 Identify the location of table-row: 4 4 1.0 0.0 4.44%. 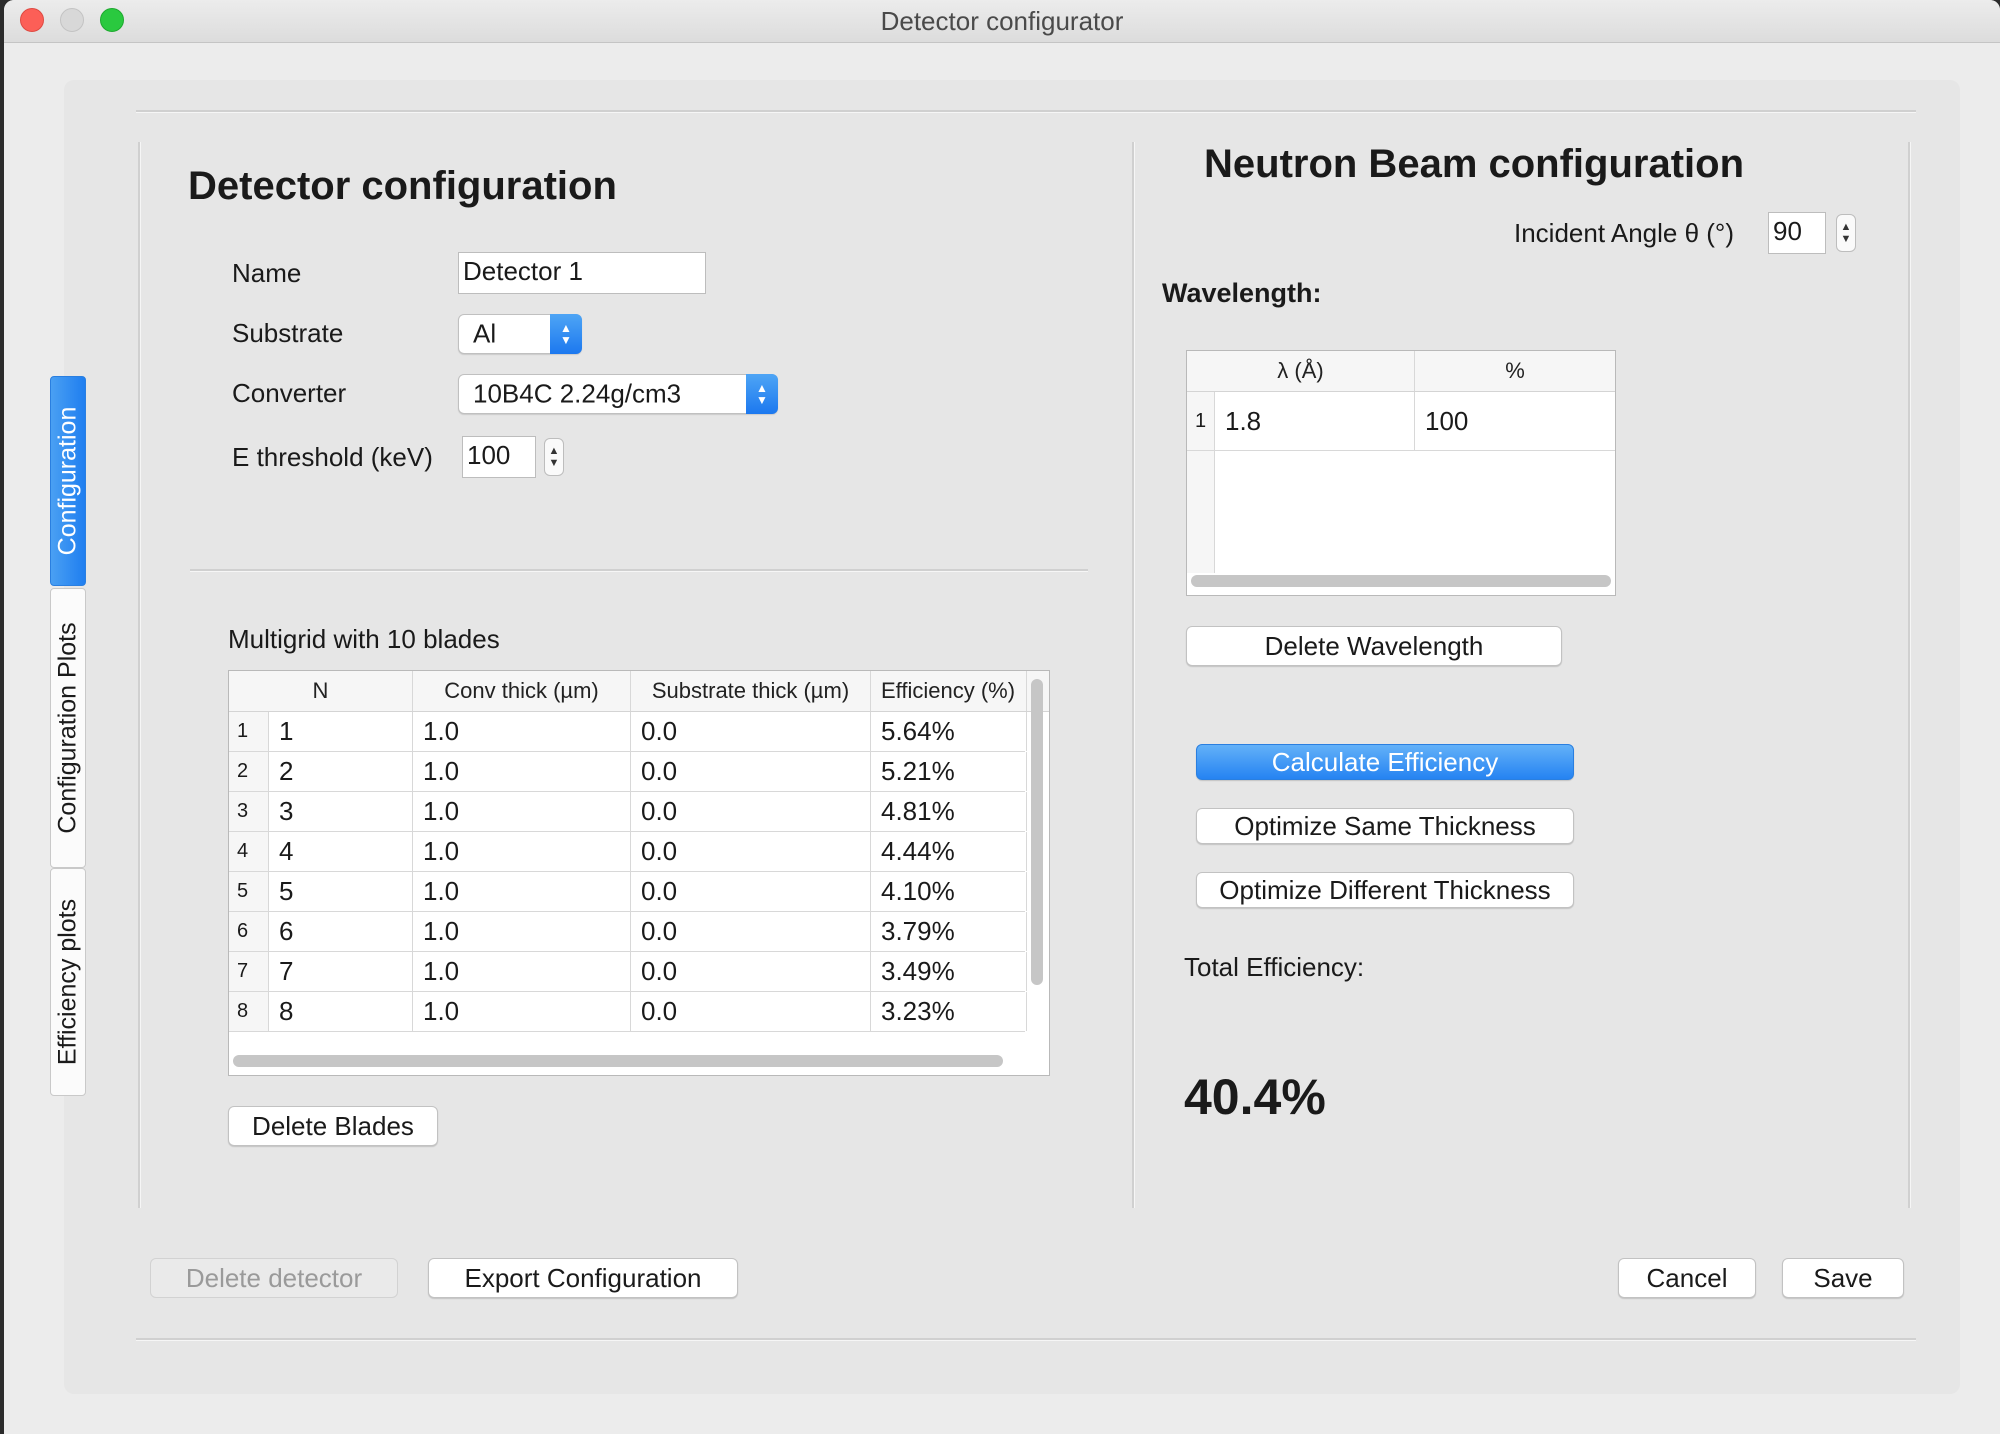
(628, 852).